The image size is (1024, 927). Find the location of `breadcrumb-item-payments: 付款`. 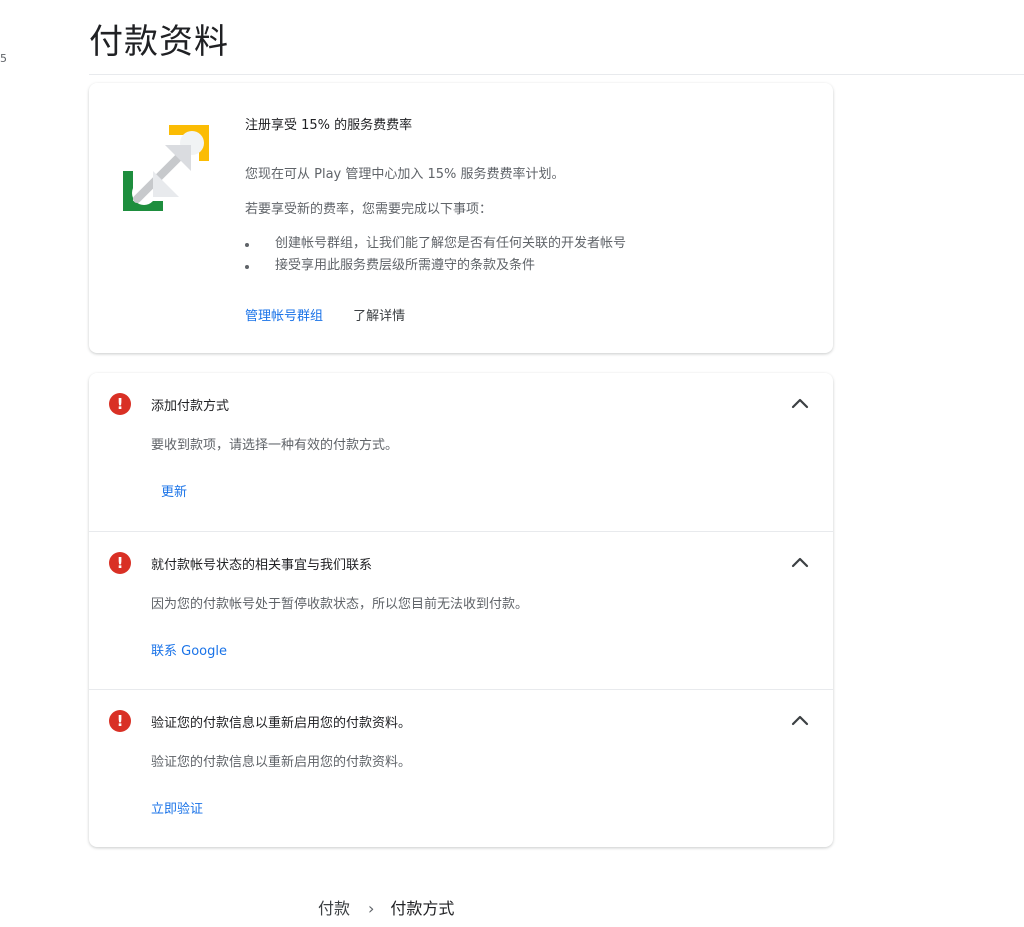

breadcrumb-item-payments: 付款 is located at coordinates (334, 908).